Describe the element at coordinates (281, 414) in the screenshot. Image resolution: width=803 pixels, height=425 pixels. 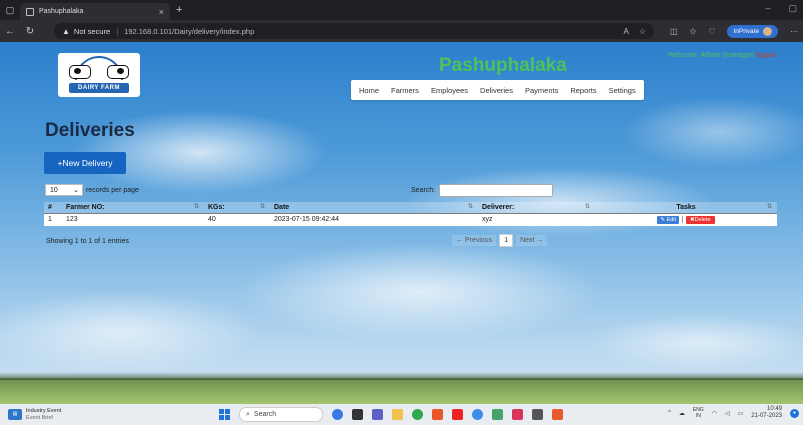
I see `taskbar-search: ⌕ Search` at that location.